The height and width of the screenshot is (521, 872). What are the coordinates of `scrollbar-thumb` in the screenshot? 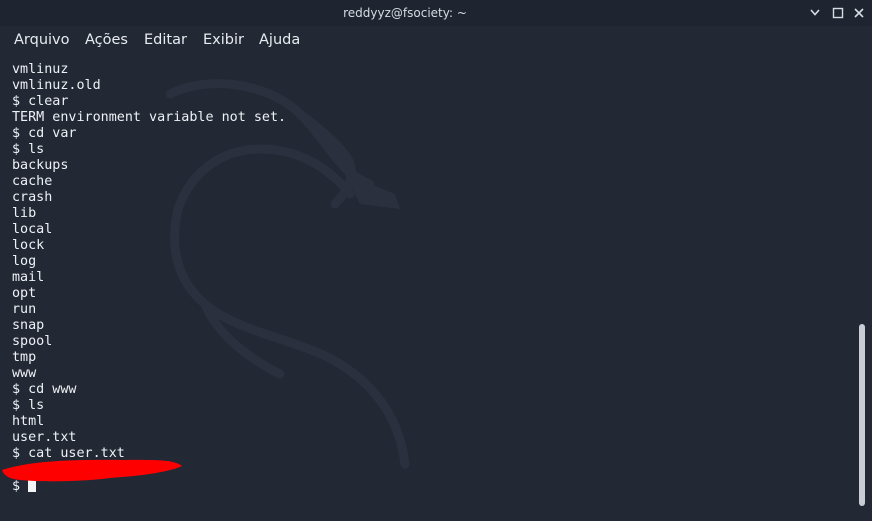 It's located at (862, 415).